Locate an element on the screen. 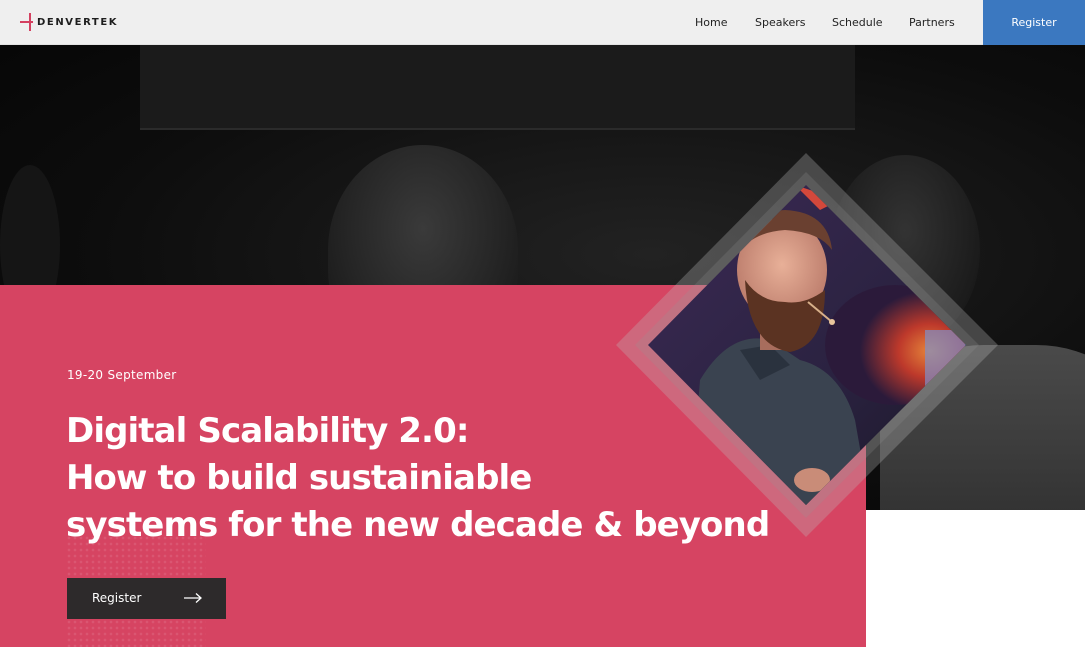  nav-schedule: Schedule is located at coordinates (857, 22).